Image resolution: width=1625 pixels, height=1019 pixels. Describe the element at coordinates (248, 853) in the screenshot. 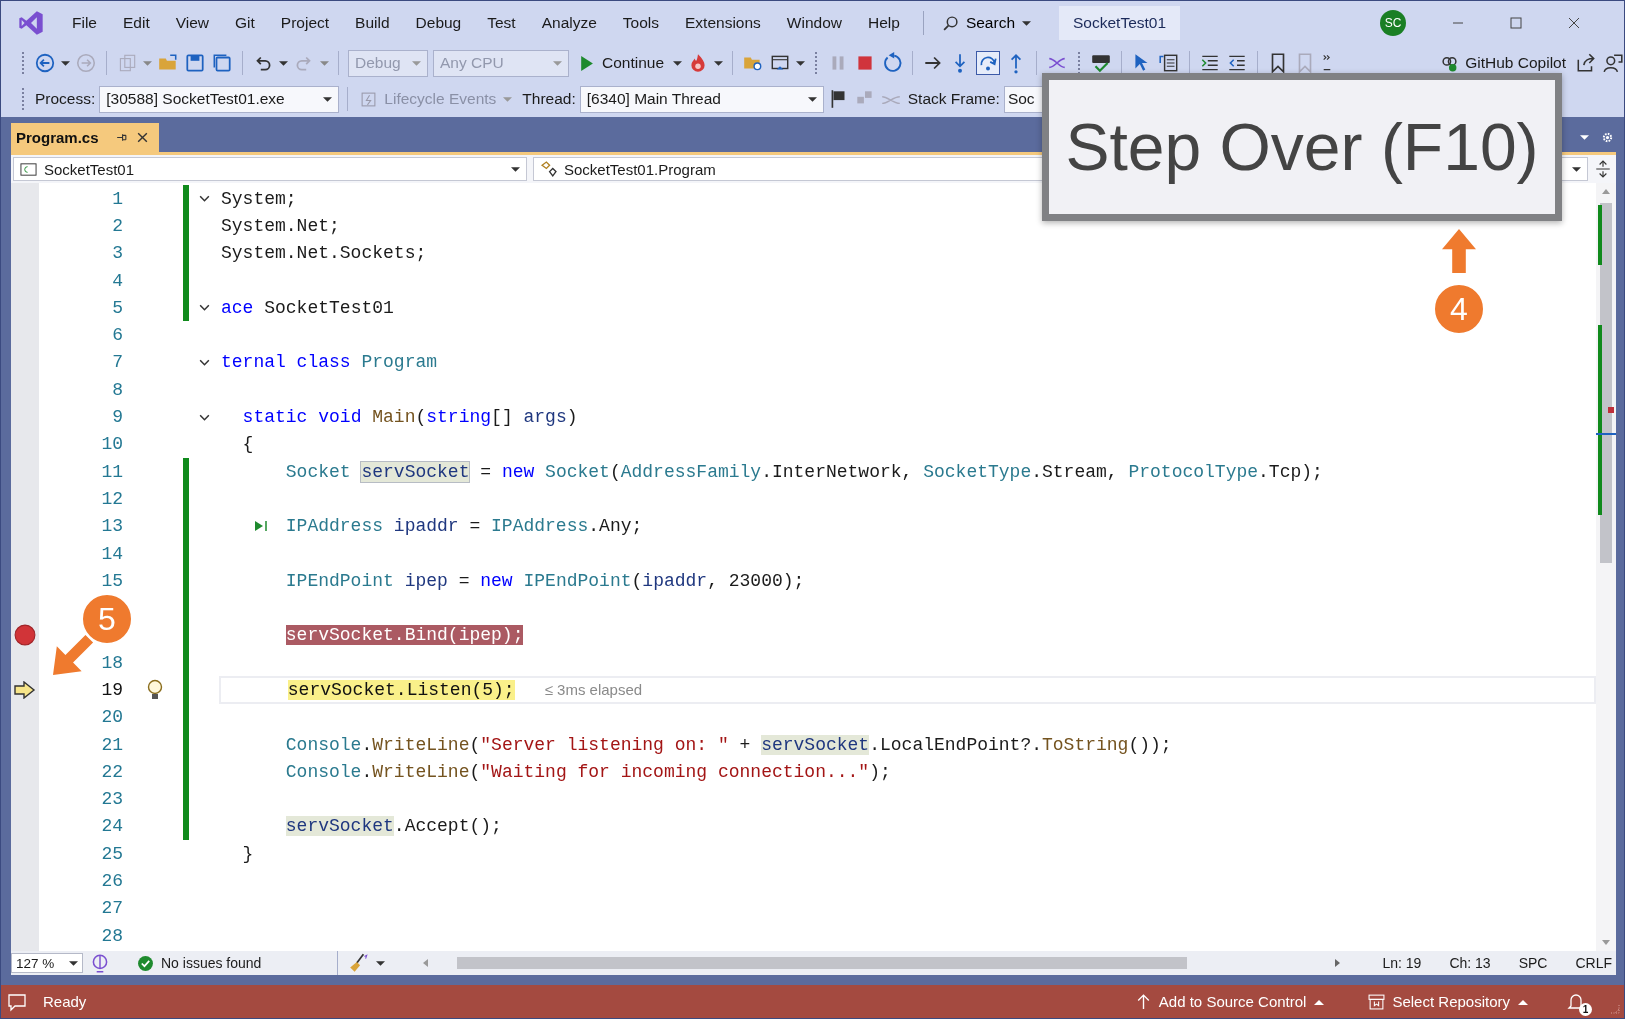

I see `code-line: }` at that location.